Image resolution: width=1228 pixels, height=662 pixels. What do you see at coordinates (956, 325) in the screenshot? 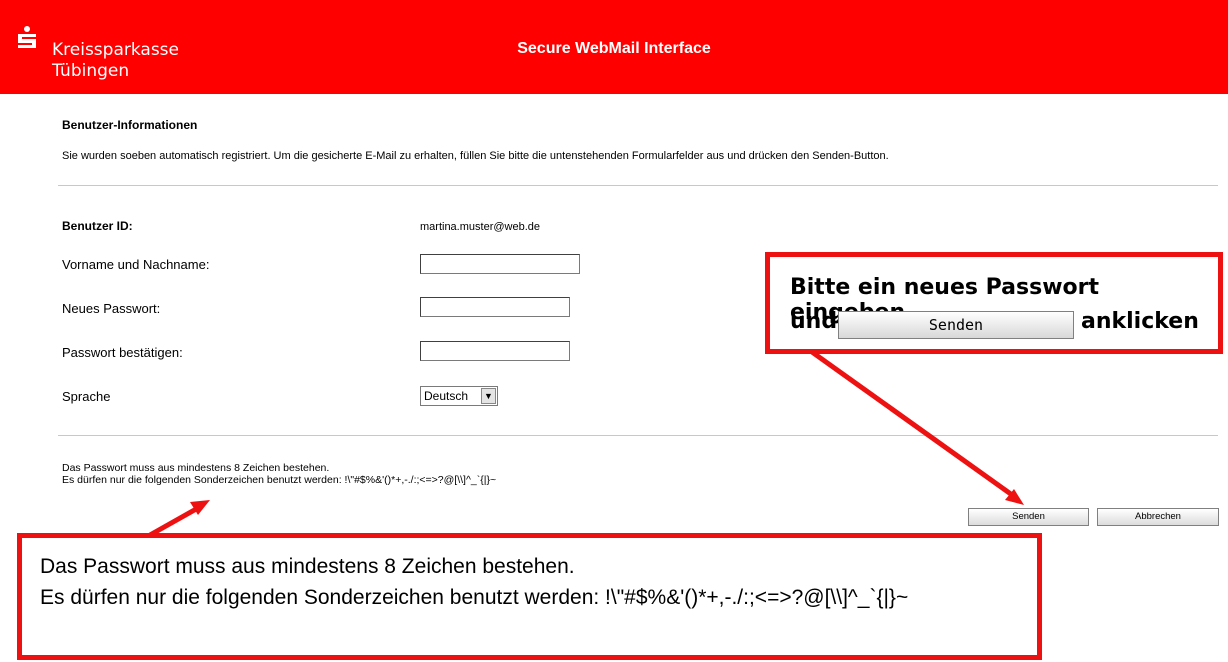
I see `callout-send-button-image: Senden` at bounding box center [956, 325].